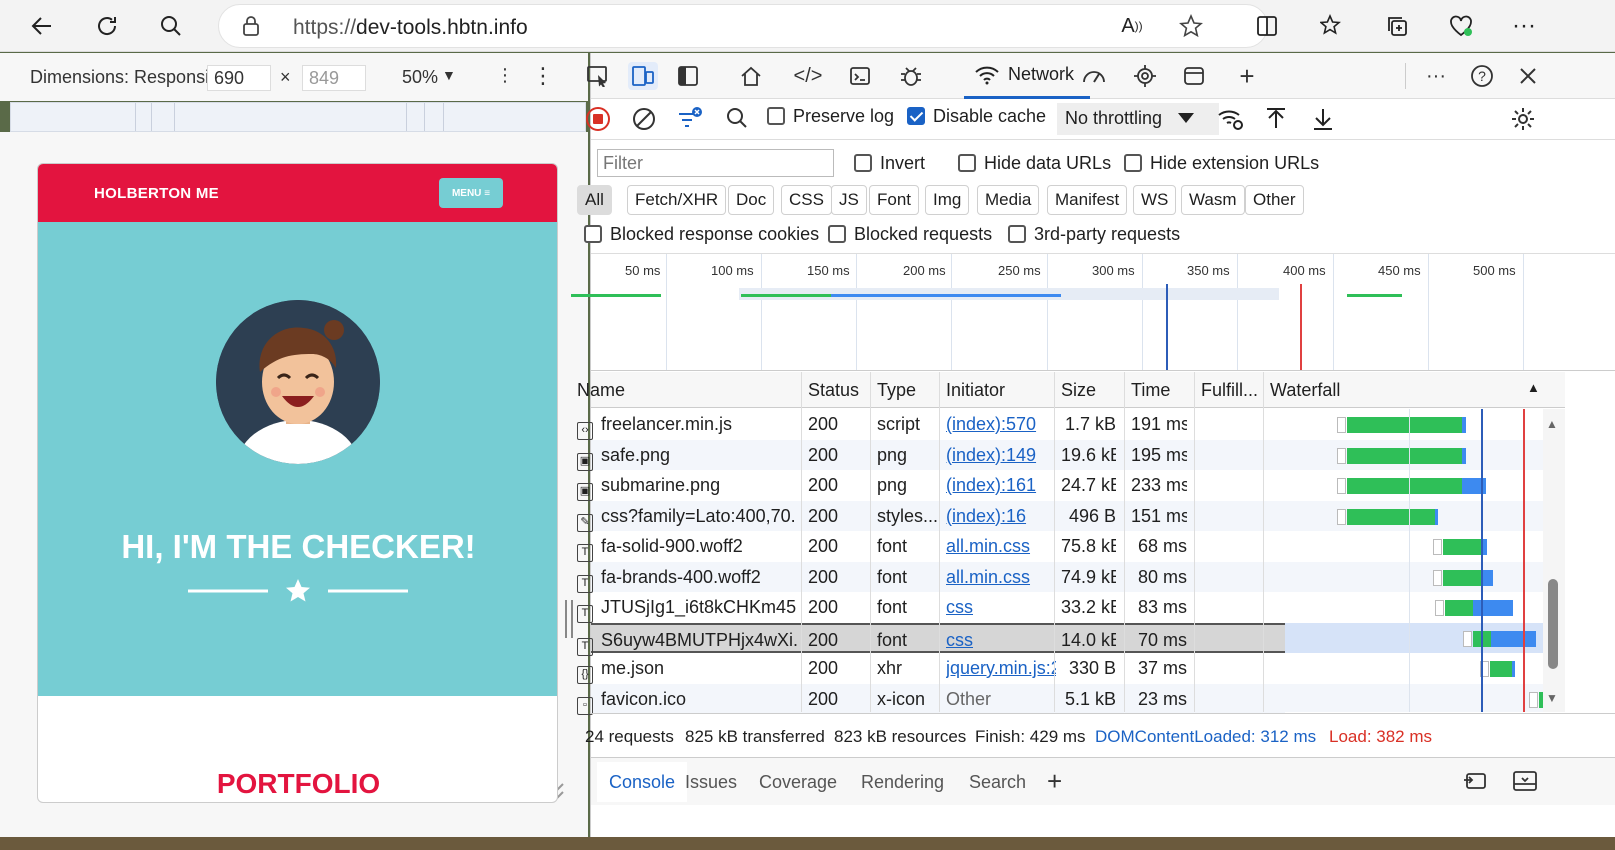  What do you see at coordinates (976, 116) in the screenshot?
I see `disable-cache-checkbox: Disable cache` at bounding box center [976, 116].